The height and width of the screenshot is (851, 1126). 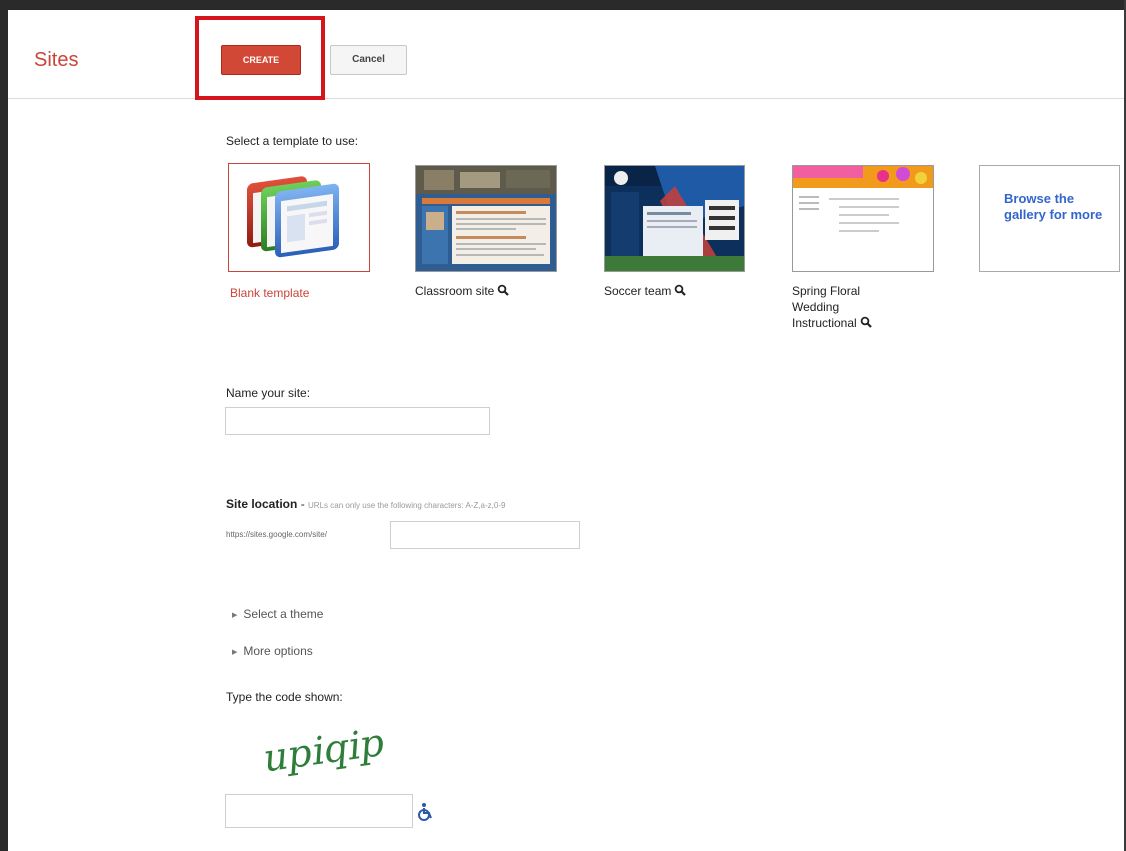 What do you see at coordinates (56, 60) in the screenshot?
I see `app-title: Sites` at bounding box center [56, 60].